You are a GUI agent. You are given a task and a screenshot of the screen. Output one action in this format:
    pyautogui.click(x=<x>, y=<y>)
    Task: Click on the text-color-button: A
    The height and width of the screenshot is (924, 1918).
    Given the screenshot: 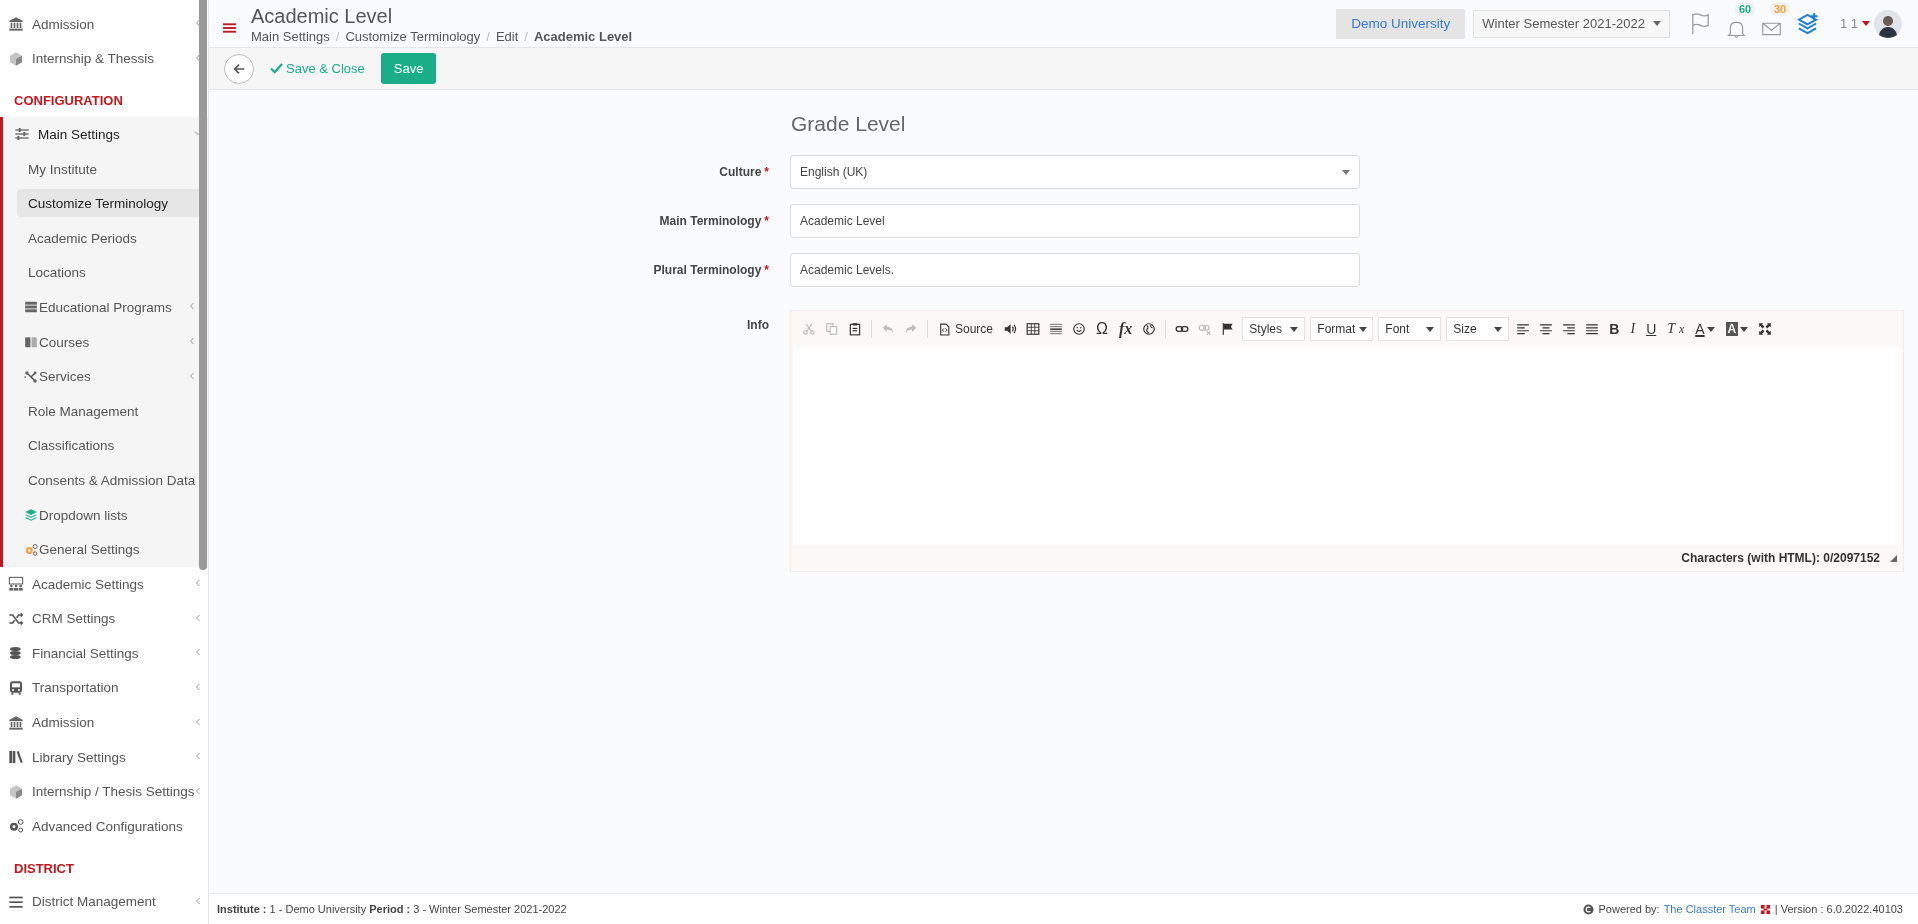 What is the action you would take?
    pyautogui.click(x=1705, y=329)
    